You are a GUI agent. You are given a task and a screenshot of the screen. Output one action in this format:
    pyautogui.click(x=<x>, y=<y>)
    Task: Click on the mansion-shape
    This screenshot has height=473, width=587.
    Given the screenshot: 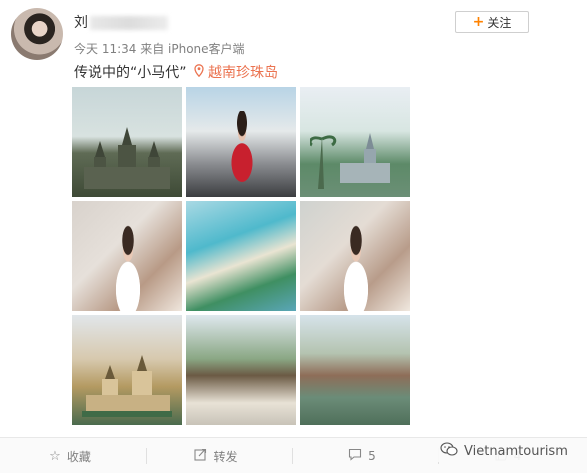 What is the action you would take?
    pyautogui.click(x=127, y=386)
    